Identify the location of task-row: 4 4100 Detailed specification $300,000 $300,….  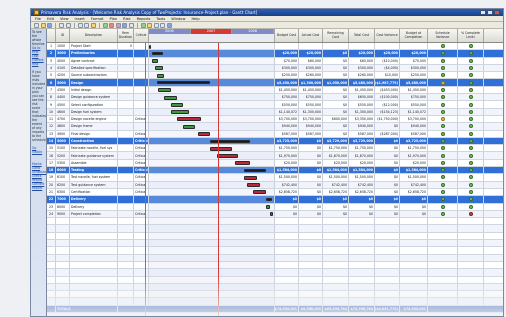
(275, 68).